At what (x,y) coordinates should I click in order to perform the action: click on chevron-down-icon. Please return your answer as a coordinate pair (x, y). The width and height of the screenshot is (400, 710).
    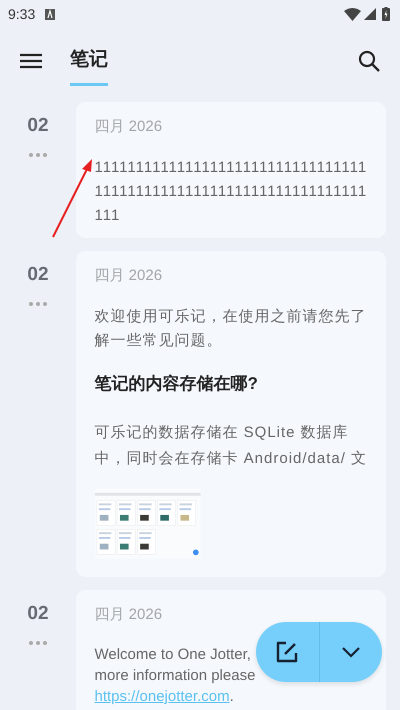
    Looking at the image, I should click on (350, 652).